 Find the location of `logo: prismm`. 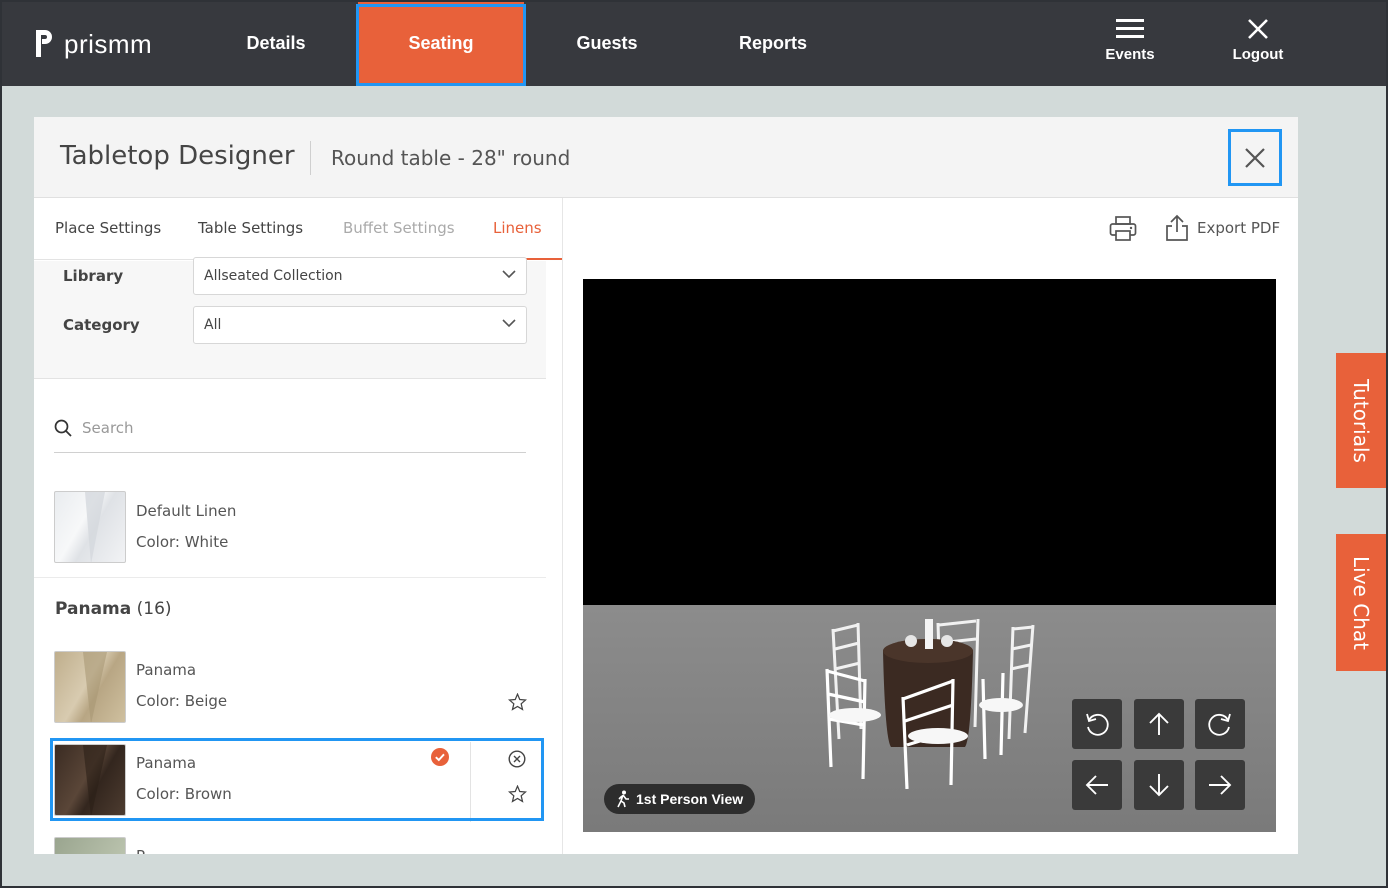

logo: prismm is located at coordinates (93, 44).